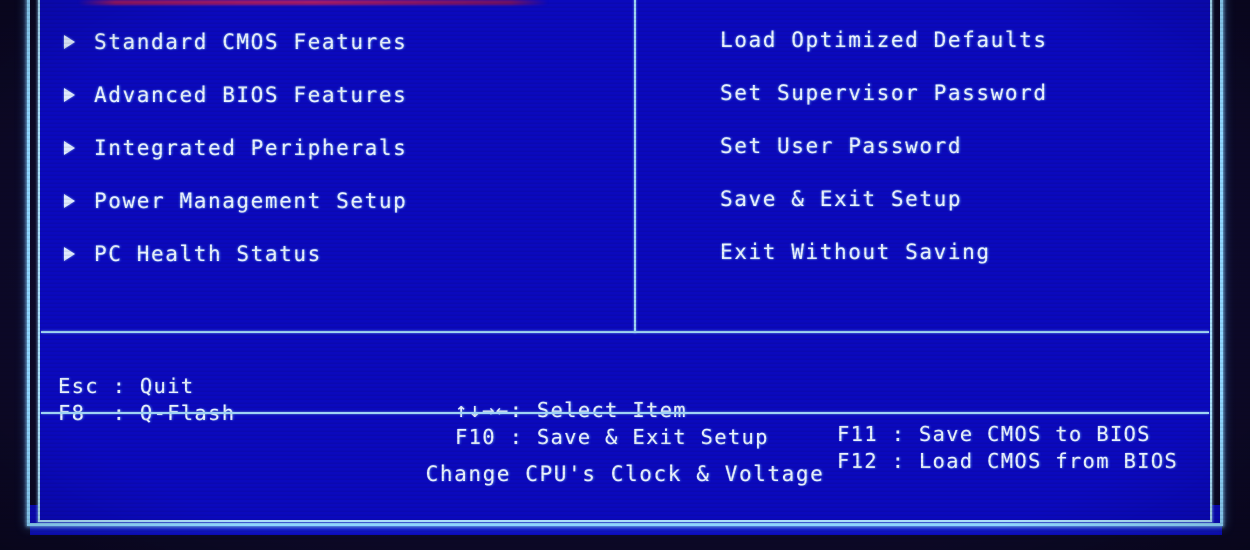 The width and height of the screenshot is (1250, 550). What do you see at coordinates (342, 253) in the screenshot?
I see `menu-item-pc-health-status: PC Health Status` at bounding box center [342, 253].